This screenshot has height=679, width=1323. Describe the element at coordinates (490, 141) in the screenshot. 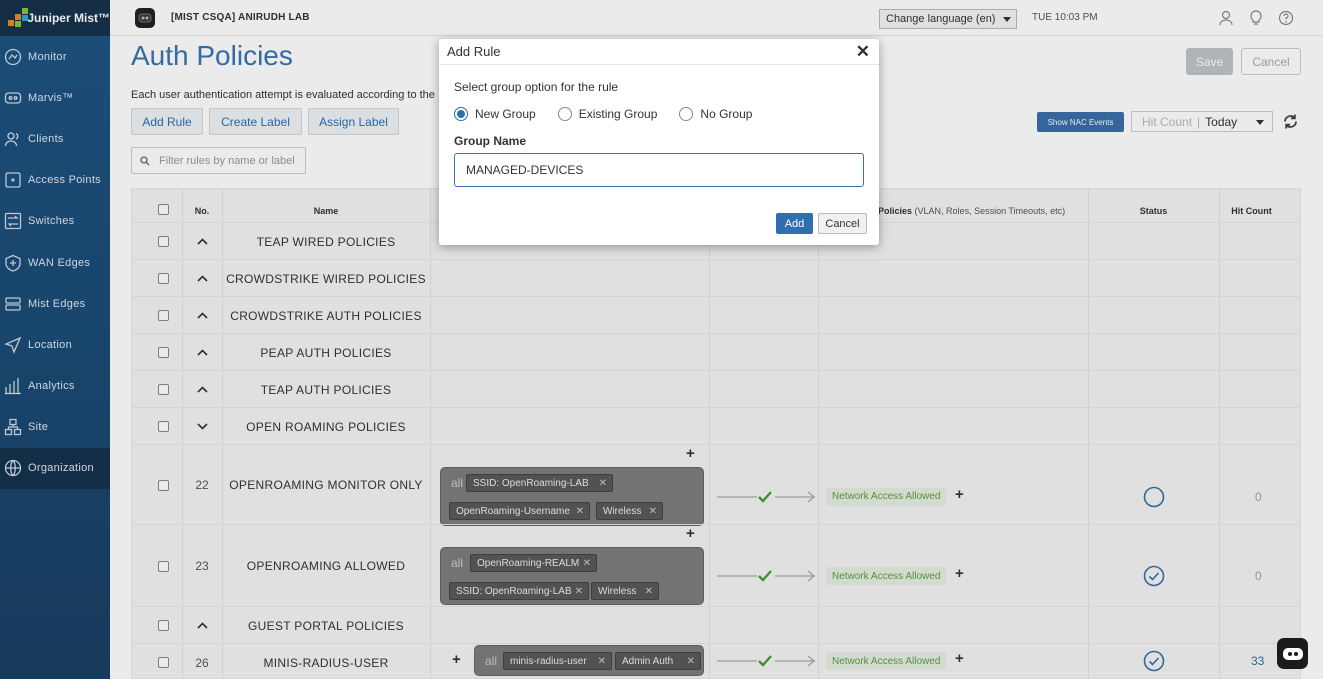

I see `group-name-label: Group Name` at that location.